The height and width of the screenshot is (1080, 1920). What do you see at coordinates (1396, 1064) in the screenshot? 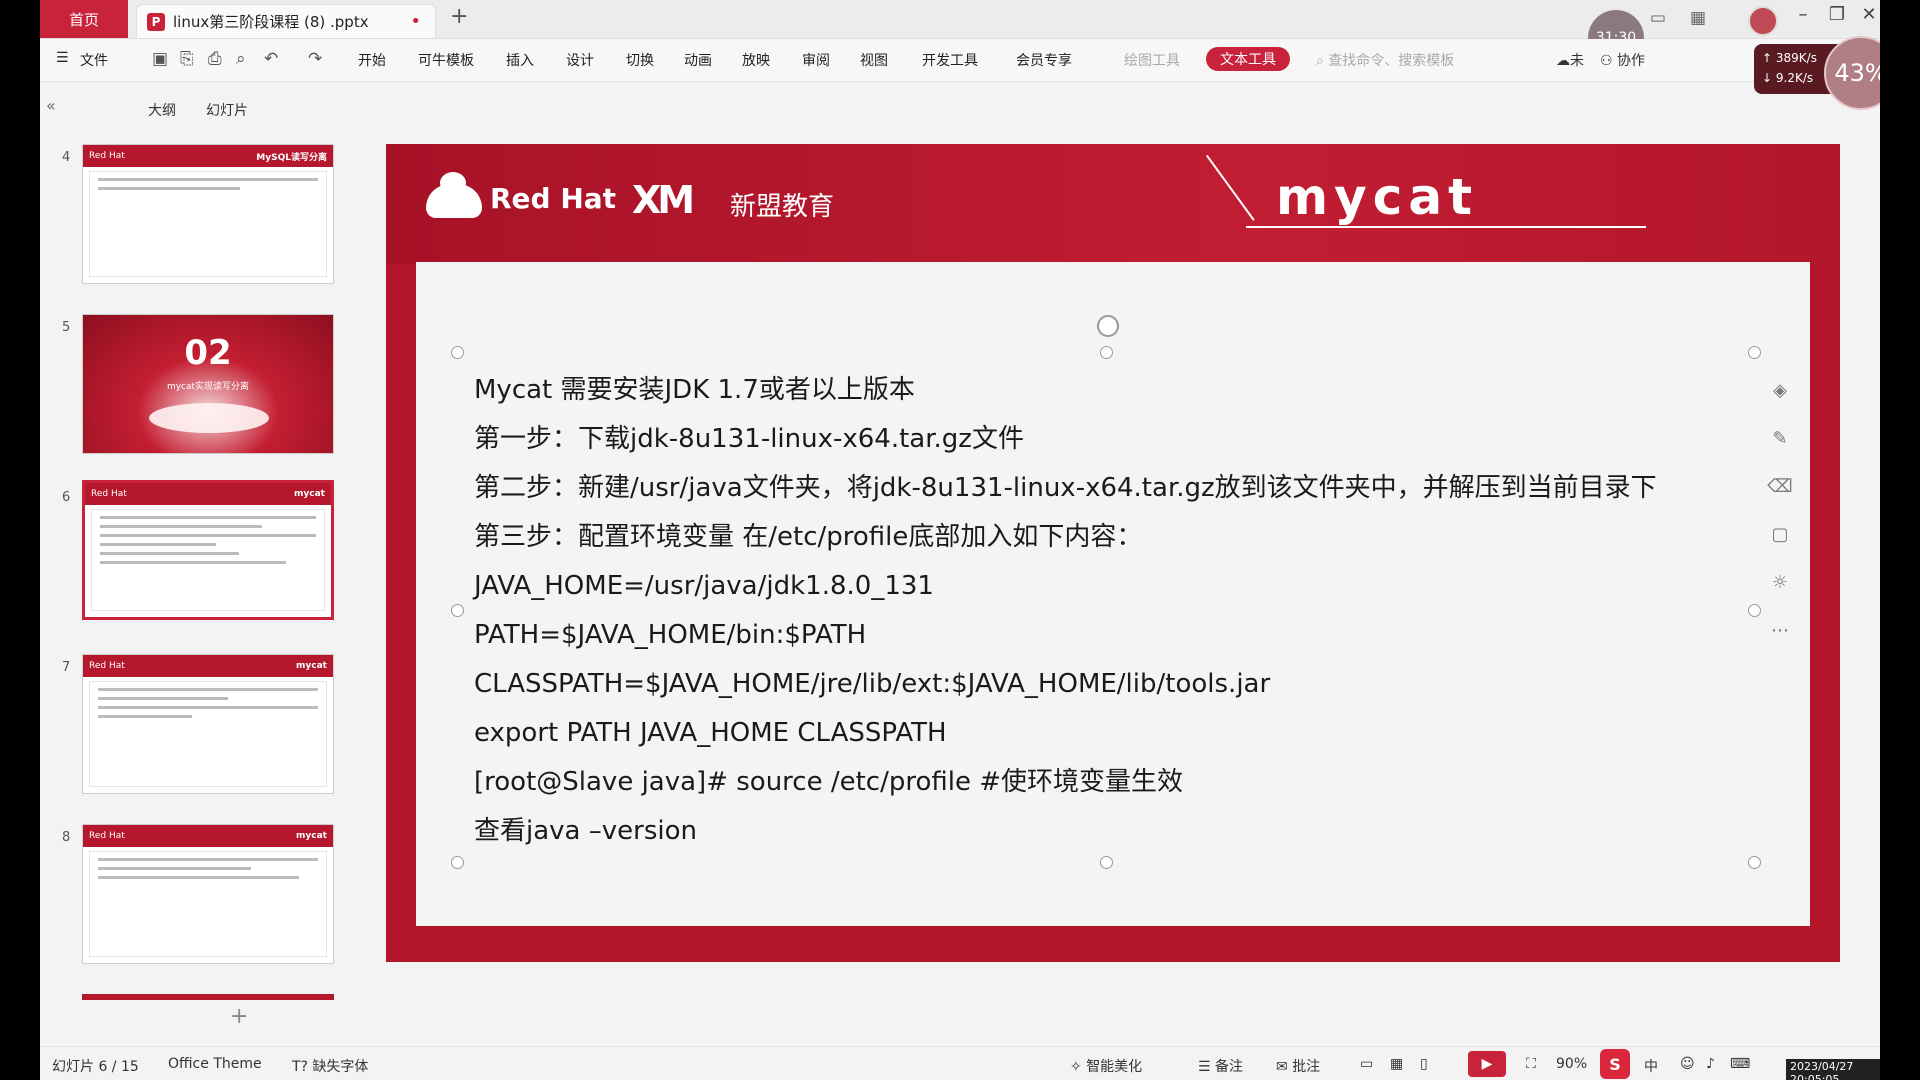
I see `sorter-view-icon: ▦` at bounding box center [1396, 1064].